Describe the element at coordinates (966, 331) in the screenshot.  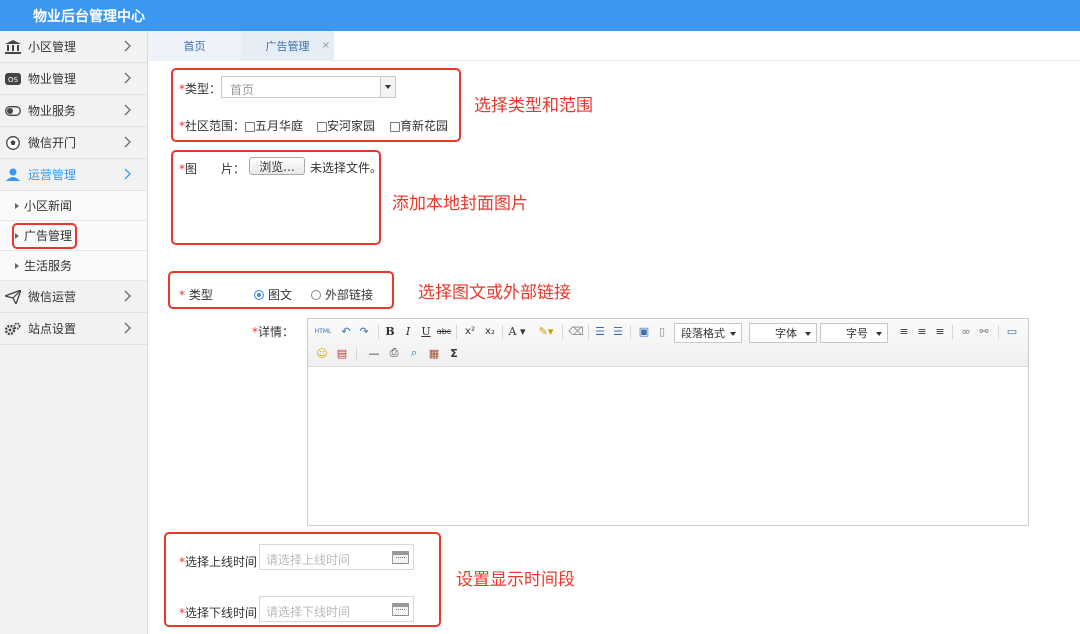
I see `link-icon: ∞` at that location.